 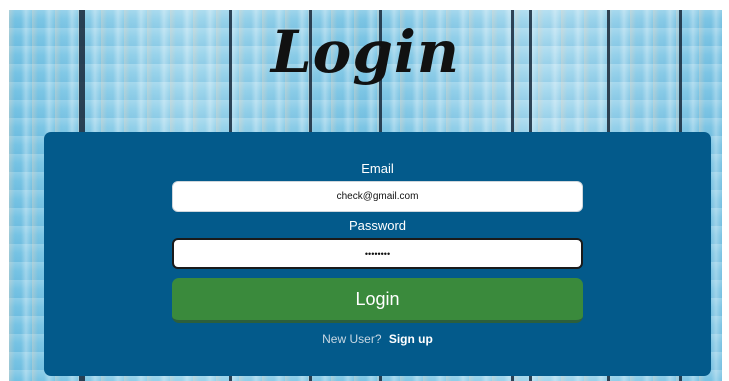 What do you see at coordinates (377, 168) in the screenshot?
I see `email-label: Email` at bounding box center [377, 168].